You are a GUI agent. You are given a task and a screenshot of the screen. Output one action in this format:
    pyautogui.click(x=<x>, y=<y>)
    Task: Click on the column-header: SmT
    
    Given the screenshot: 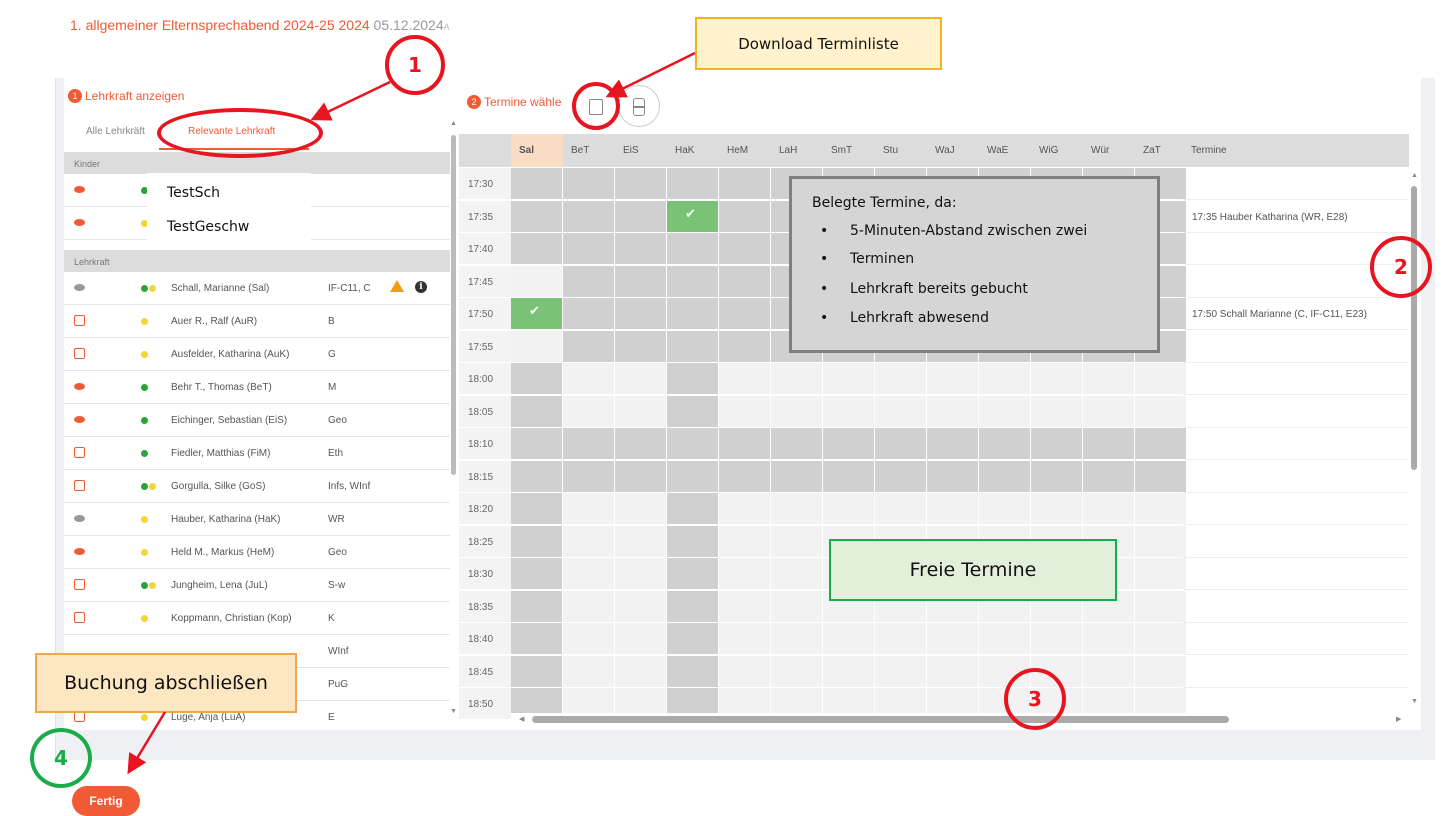 What is the action you would take?
    pyautogui.click(x=849, y=150)
    